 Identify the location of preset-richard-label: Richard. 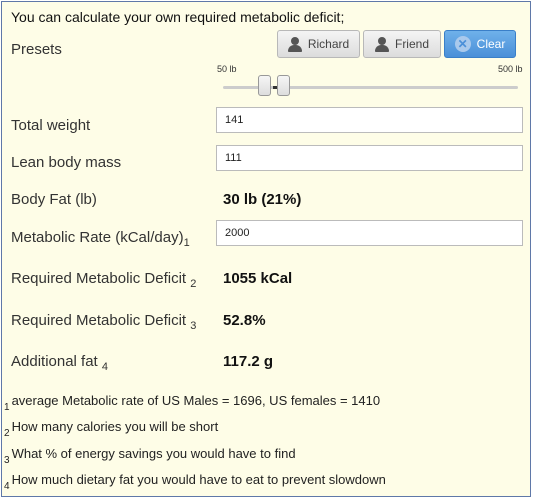
(328, 44).